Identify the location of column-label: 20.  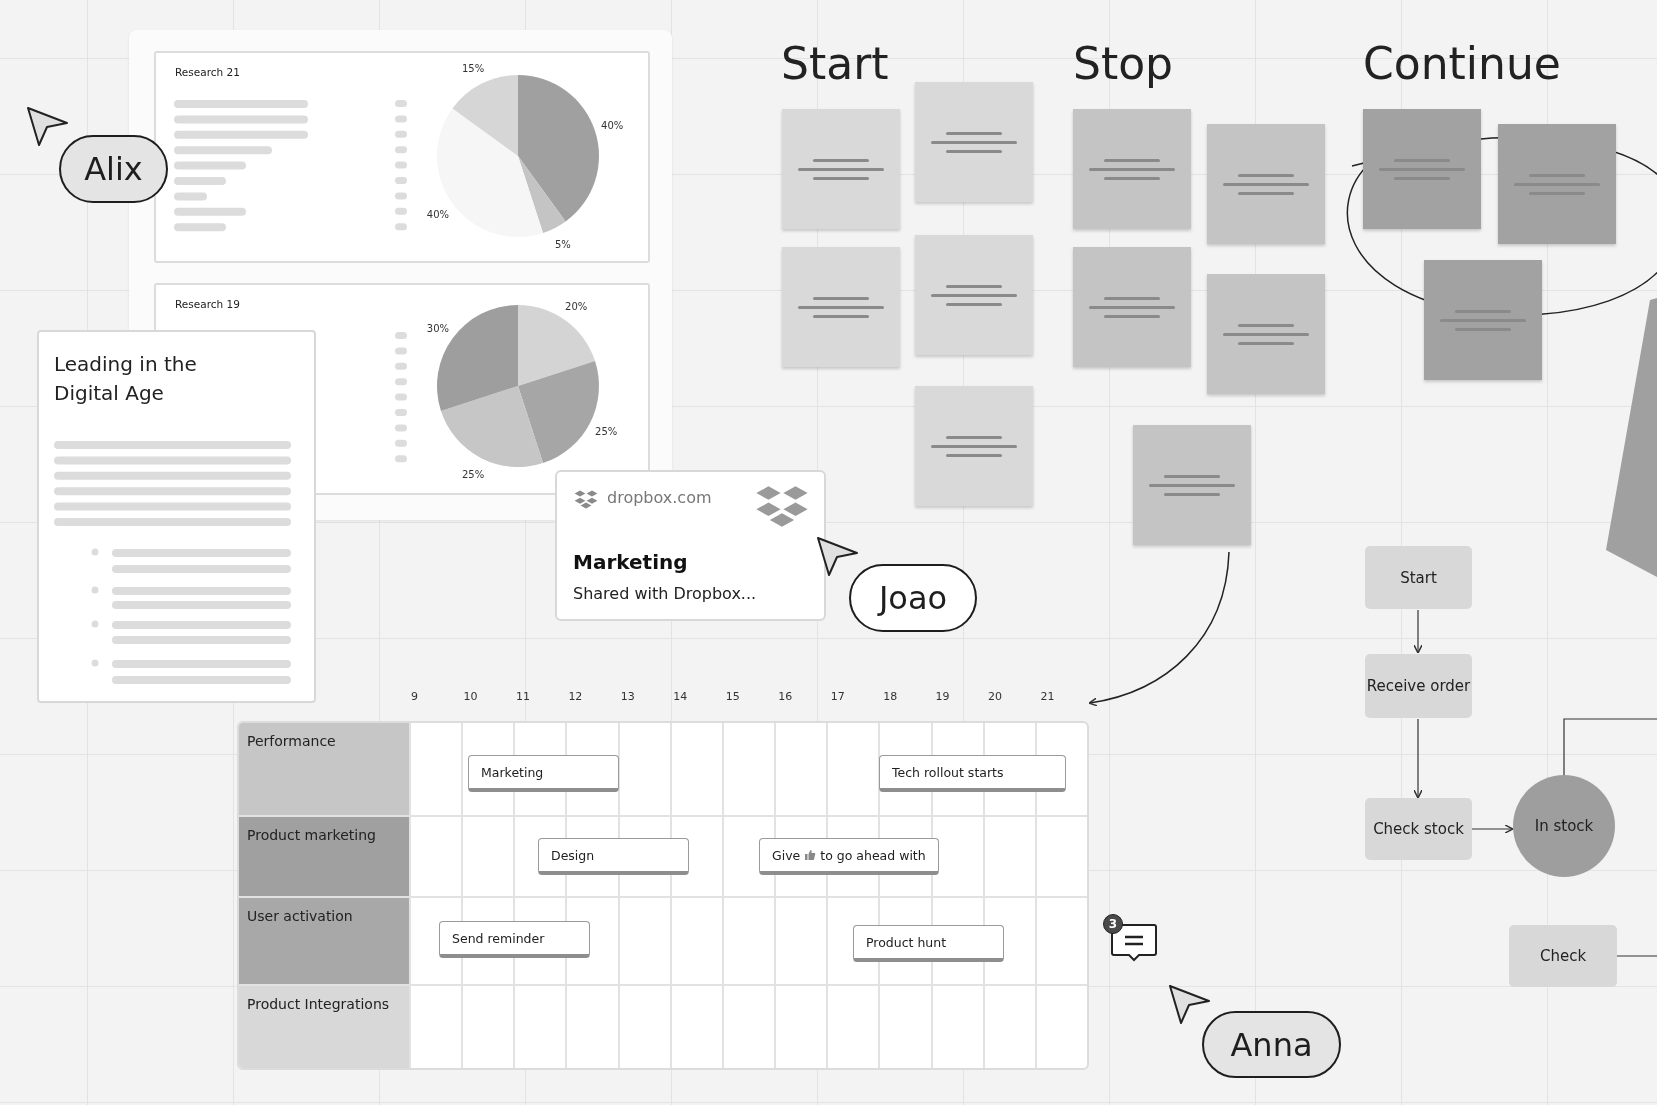
(995, 697).